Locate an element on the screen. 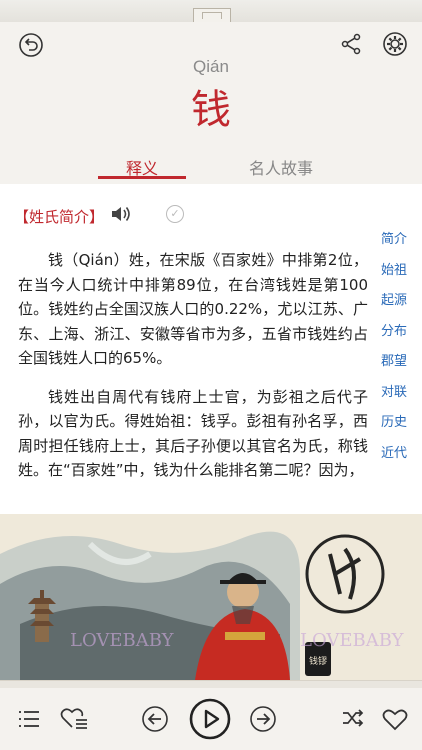  speaker-icon is located at coordinates (121, 216).